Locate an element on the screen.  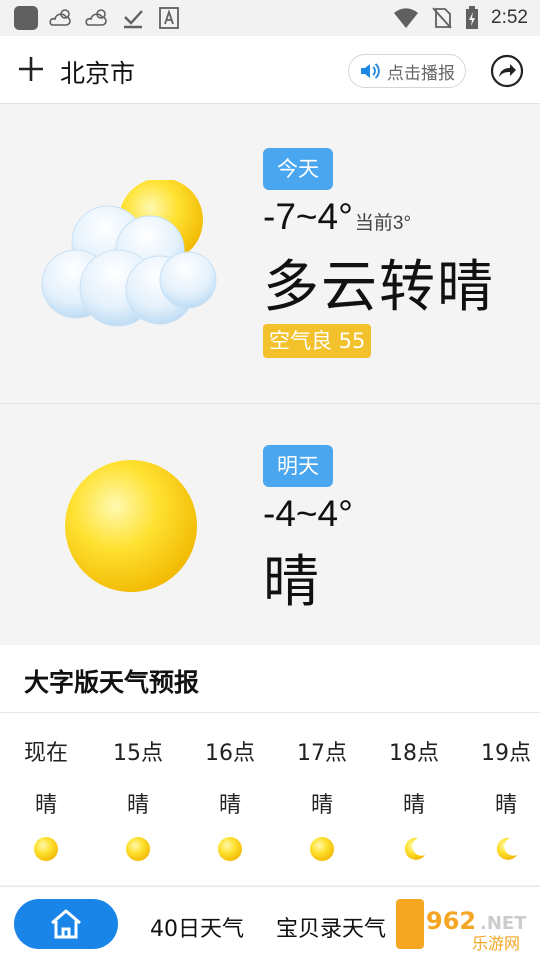
bottom-nav: 40日天气 宝贝录天气 962 .NET 乐游网 is located at coordinates (270, 923).